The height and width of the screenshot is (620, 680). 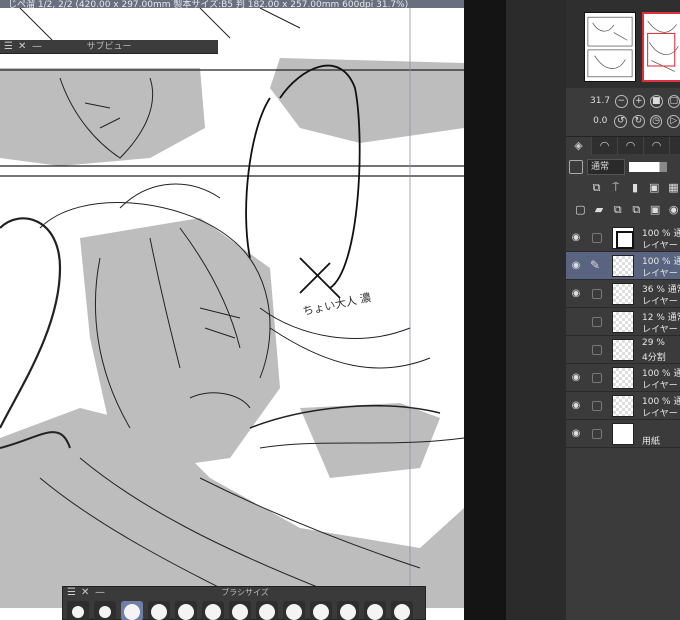 I want to click on apply-mask-icon: ◉, so click(x=673, y=210).